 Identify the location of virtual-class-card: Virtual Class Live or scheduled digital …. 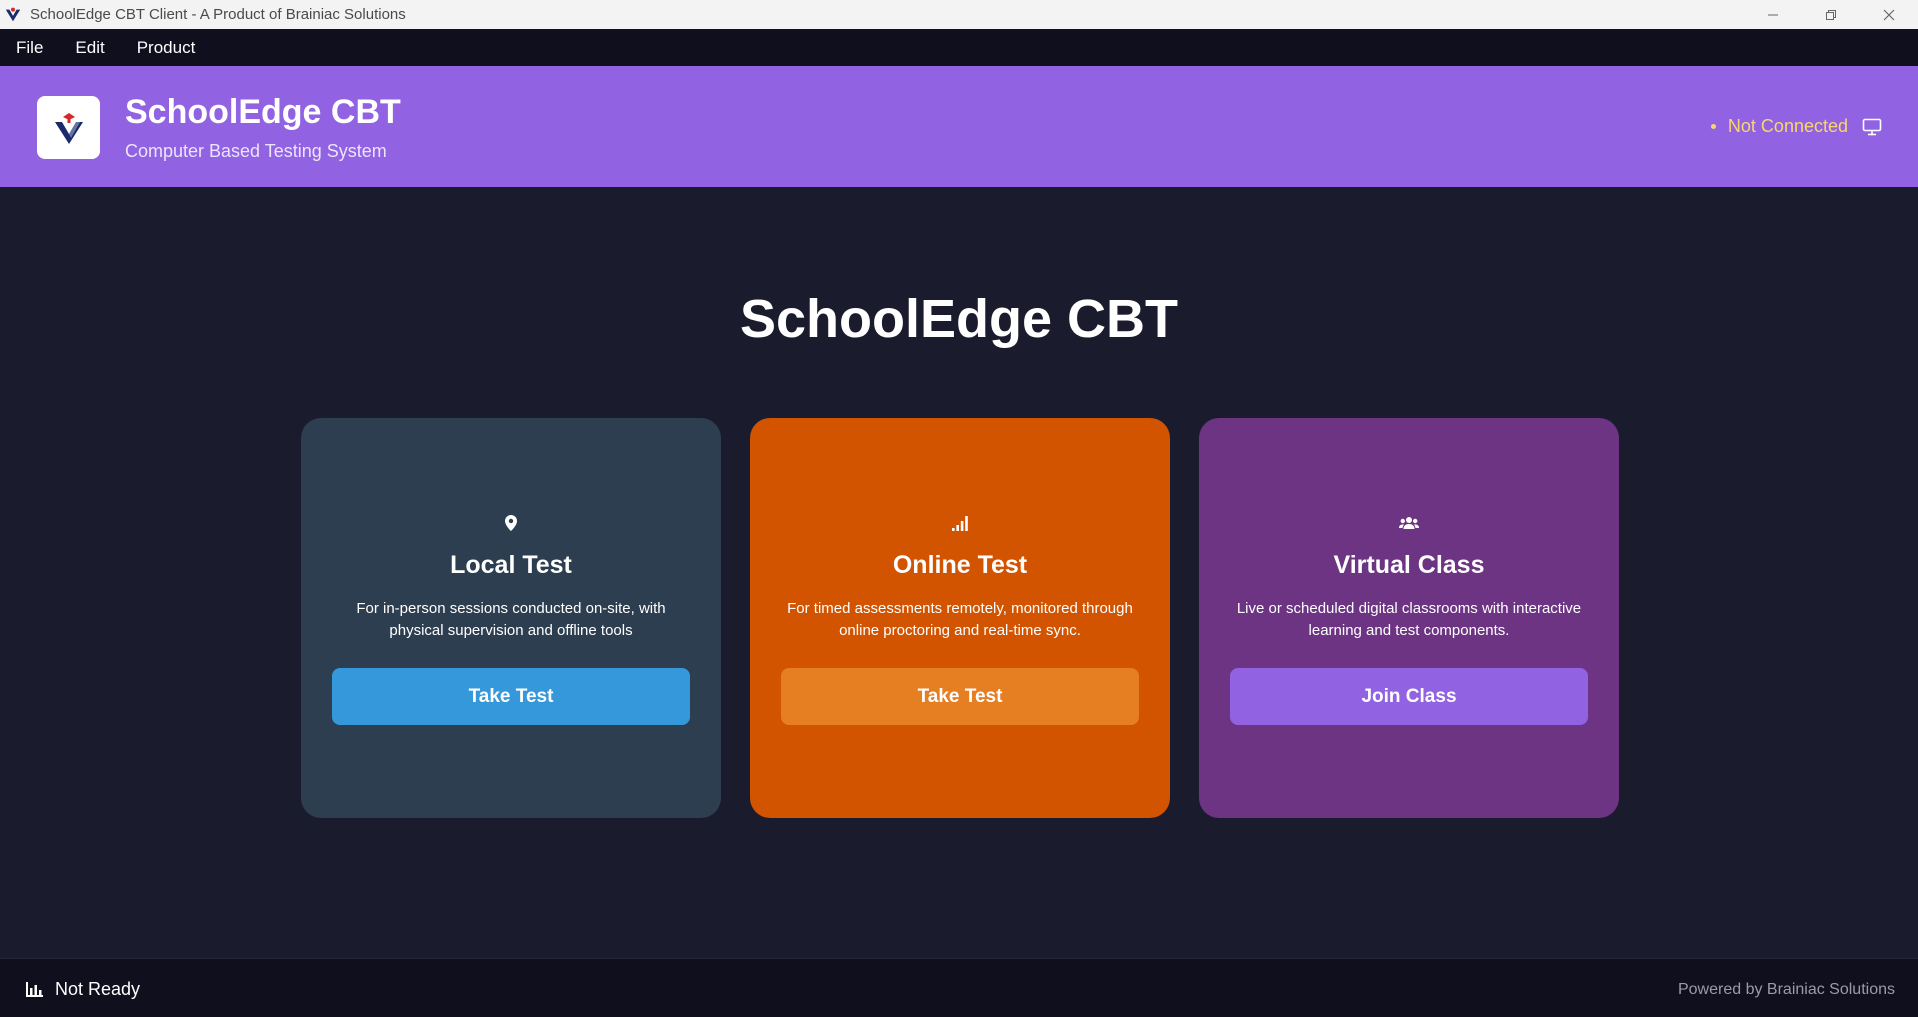
(1409, 618).